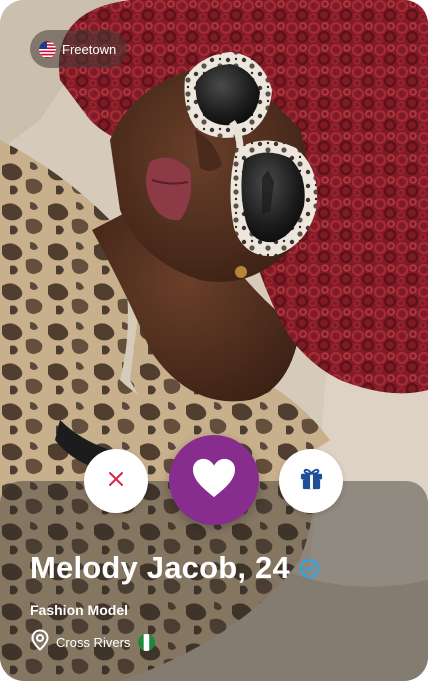 The image size is (428, 681). I want to click on location-pin-icon, so click(40, 642).